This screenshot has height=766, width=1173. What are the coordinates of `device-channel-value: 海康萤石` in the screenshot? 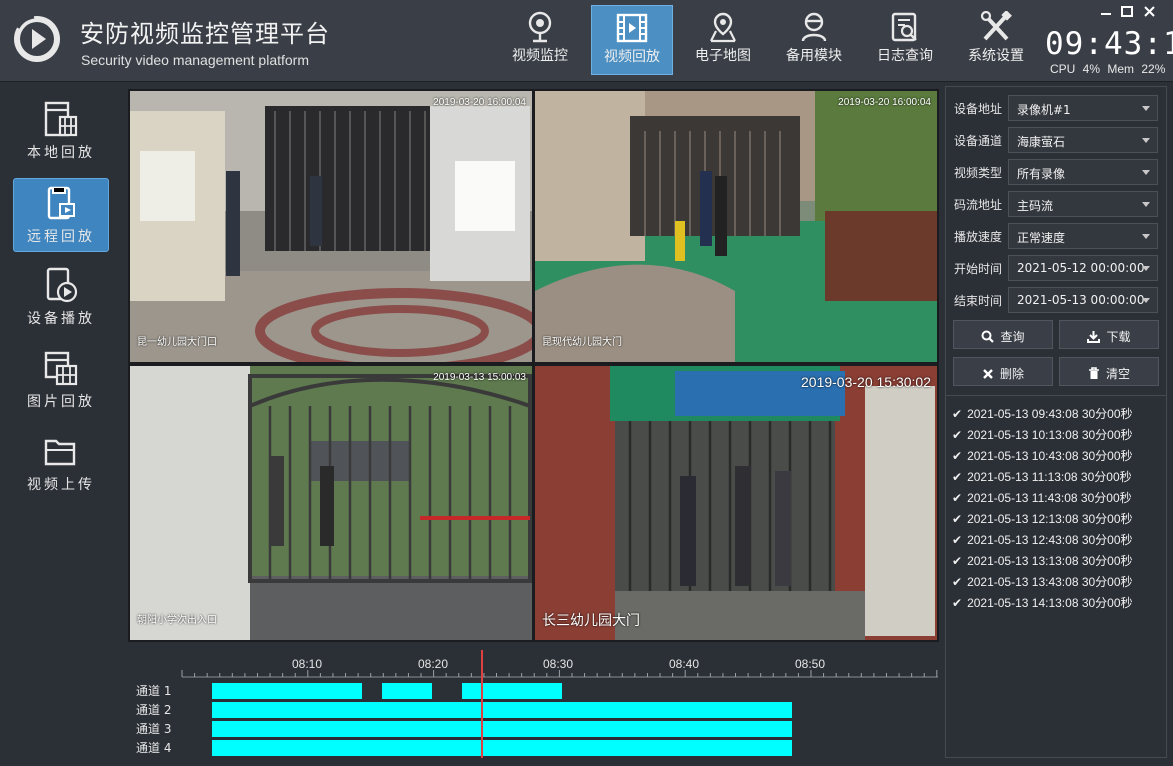 It's located at (1041, 142).